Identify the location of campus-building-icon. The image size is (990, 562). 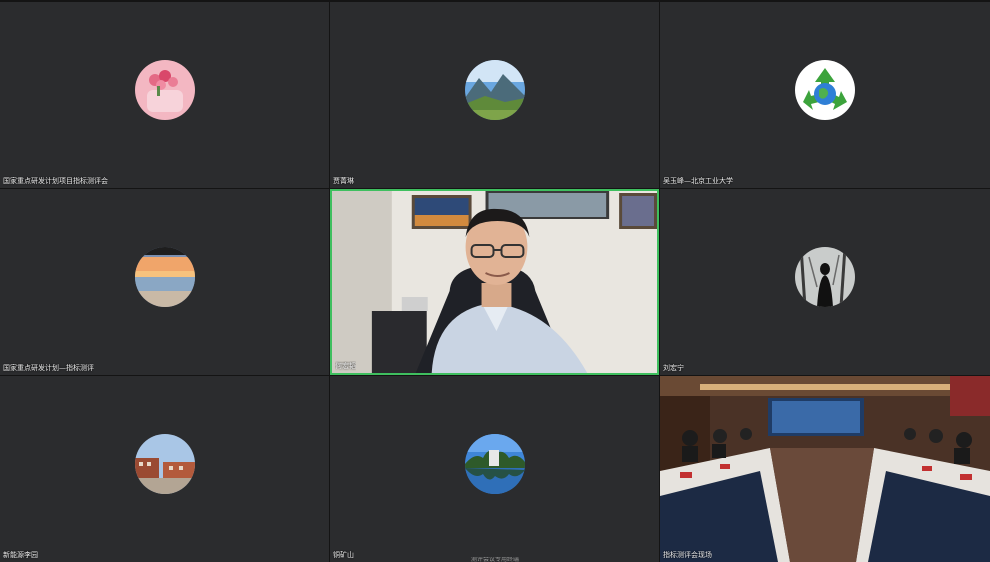
(164, 464).